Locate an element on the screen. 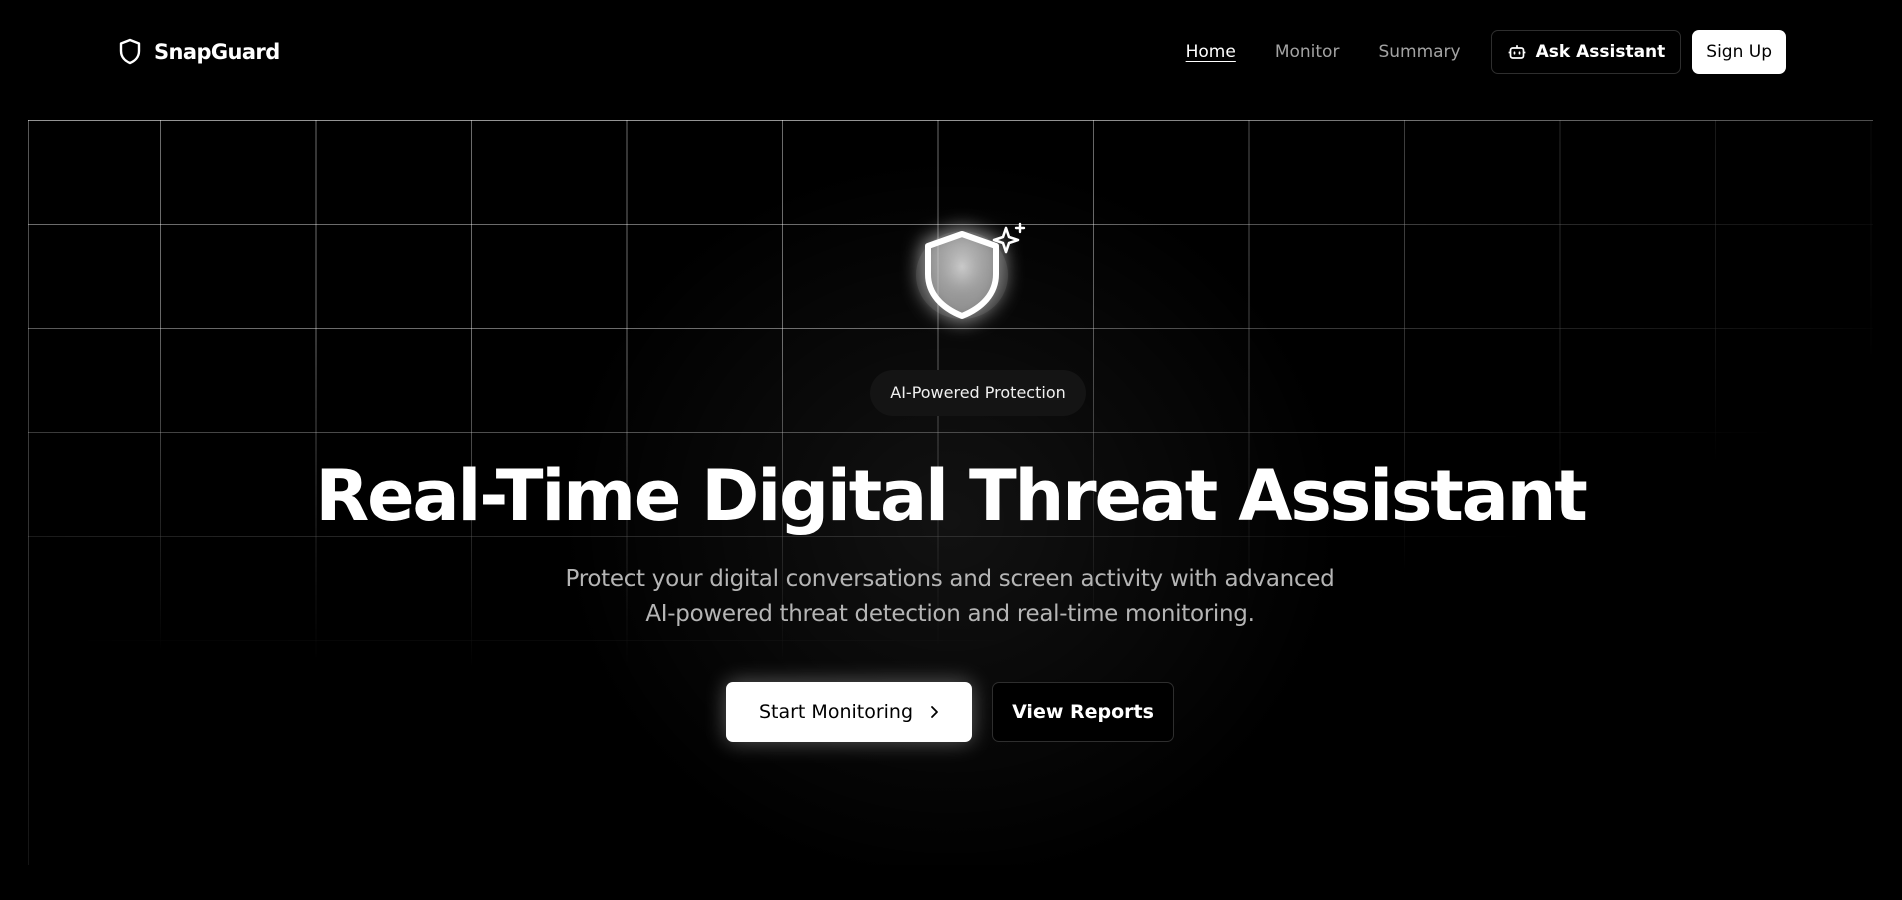 This screenshot has height=900, width=1902. nav-link-monitor: Monitor is located at coordinates (1307, 52).